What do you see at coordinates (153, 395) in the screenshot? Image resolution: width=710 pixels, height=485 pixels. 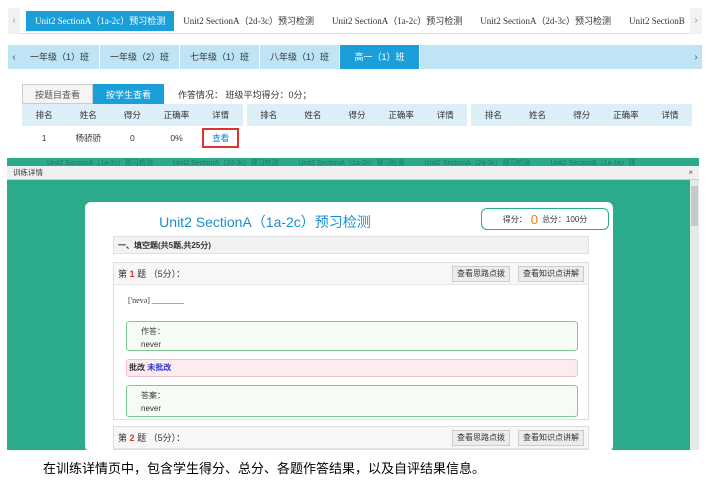 I see `key-label: 答案：` at bounding box center [153, 395].